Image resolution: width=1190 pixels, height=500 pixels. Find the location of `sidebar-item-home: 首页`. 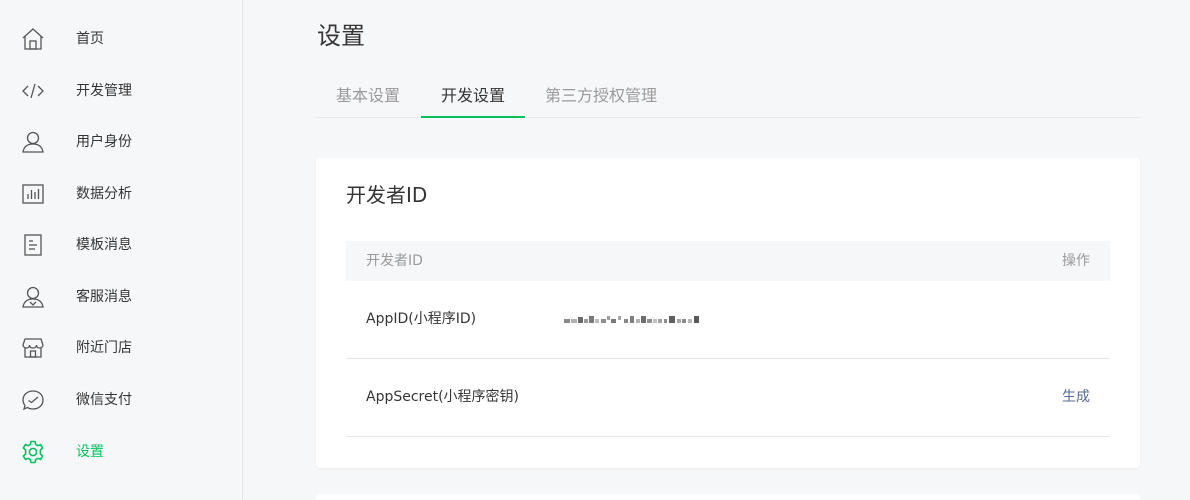

sidebar-item-home: 首页 is located at coordinates (121, 39).